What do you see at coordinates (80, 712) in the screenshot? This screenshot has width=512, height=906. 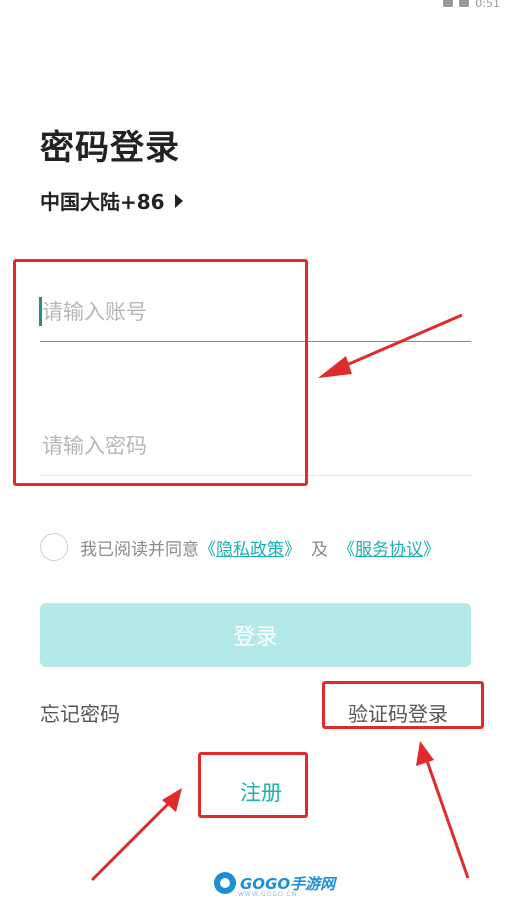 I see `forgot-password-link: 忘记密码` at bounding box center [80, 712].